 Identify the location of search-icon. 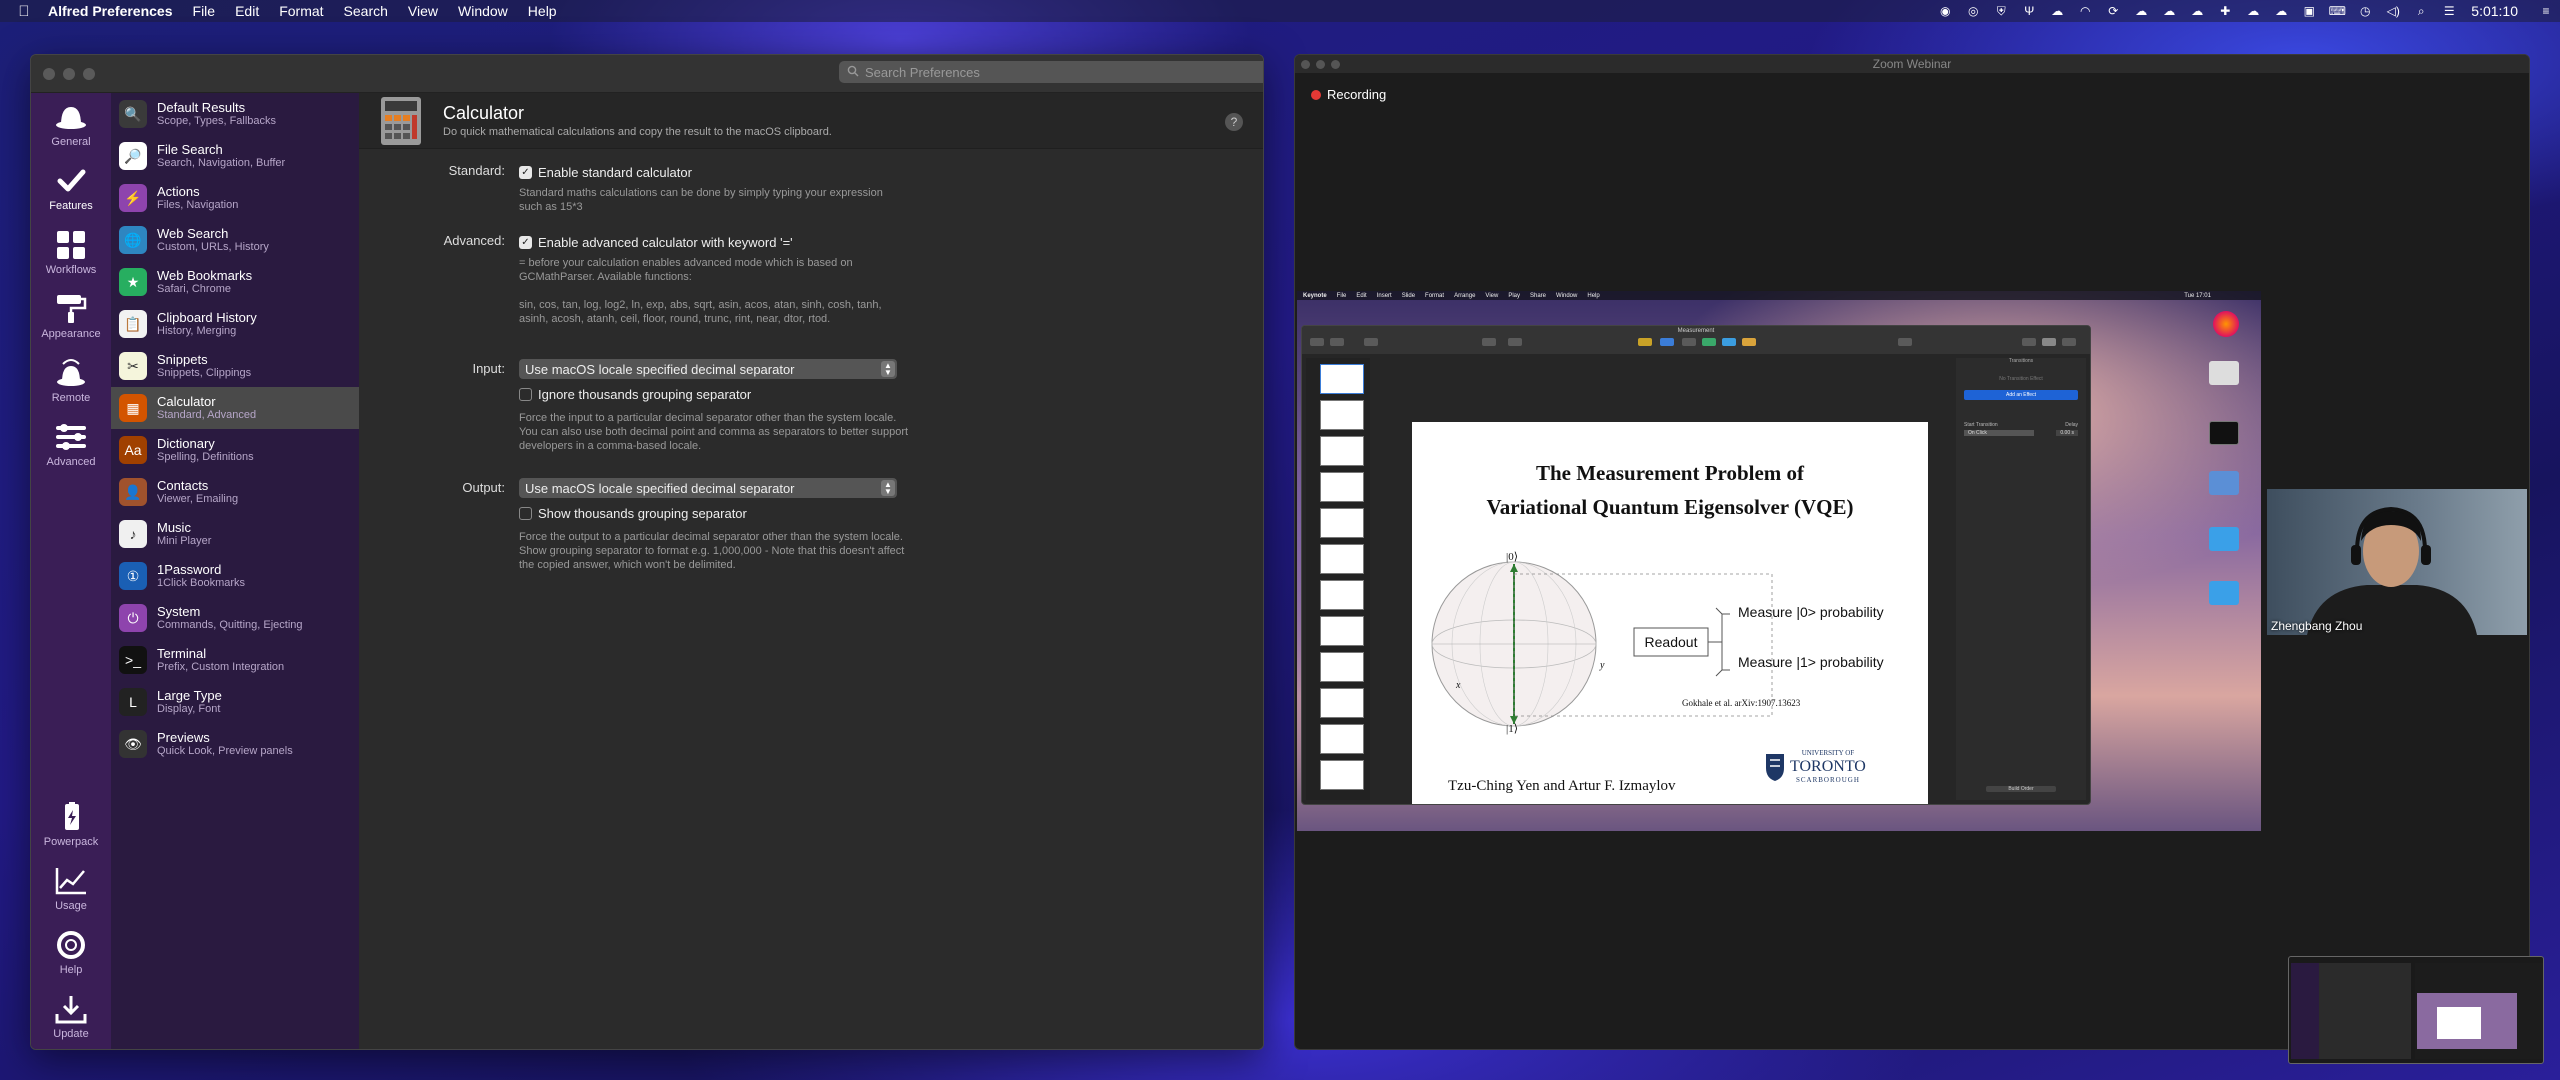
(853, 72).